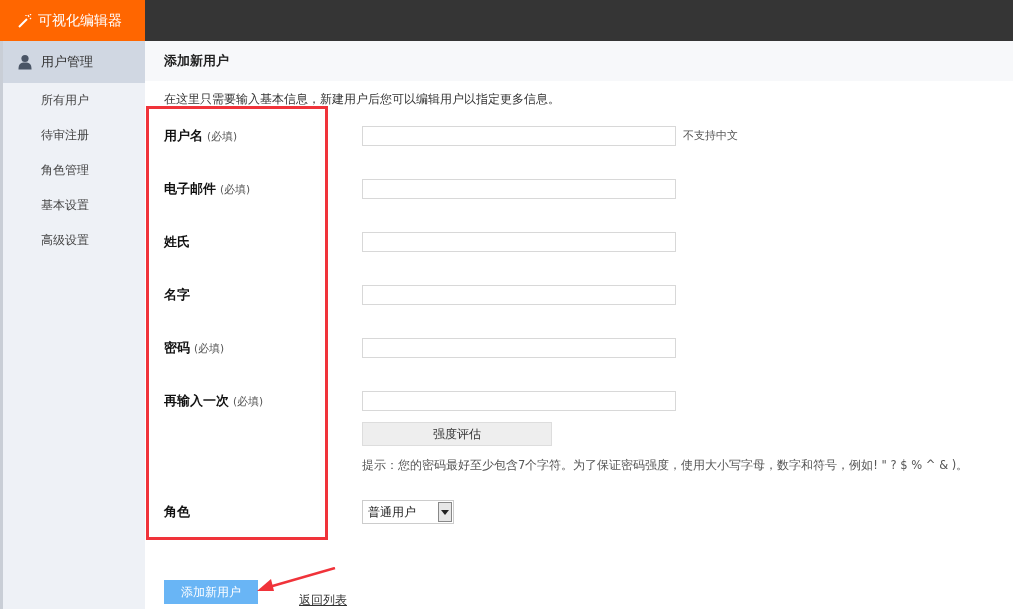 The image size is (1013, 609). Describe the element at coordinates (665, 465) in the screenshot. I see `password-tip: 提示：您的密码最好至少包含7个字符。为了保证密码强度，使用大小写字母，数字和符号，例如! " ? $ % ^ & )。` at that location.